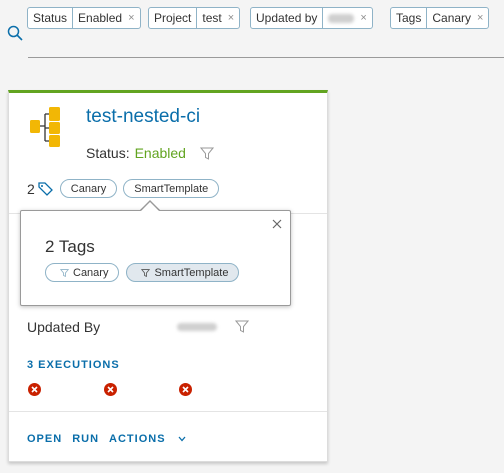  I want to click on tag-count: 2, so click(31, 188).